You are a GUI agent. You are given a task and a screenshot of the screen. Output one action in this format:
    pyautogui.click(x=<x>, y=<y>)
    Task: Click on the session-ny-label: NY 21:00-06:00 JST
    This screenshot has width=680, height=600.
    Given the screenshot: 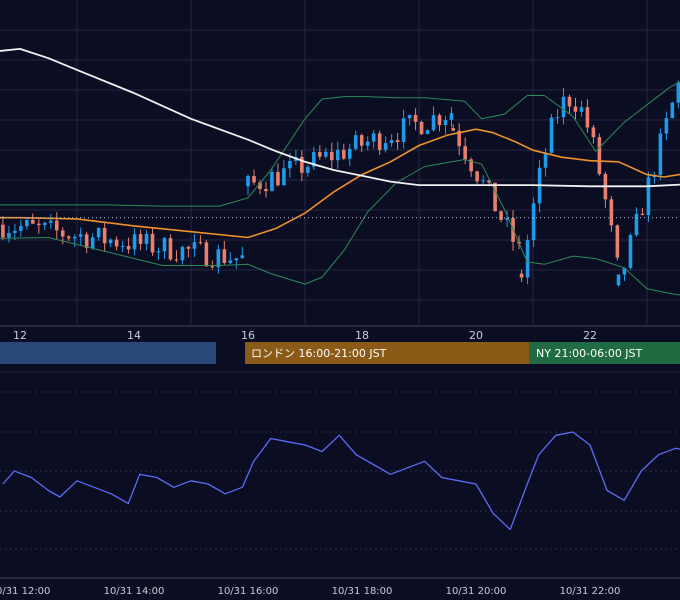 What is the action you would take?
    pyautogui.click(x=589, y=353)
    